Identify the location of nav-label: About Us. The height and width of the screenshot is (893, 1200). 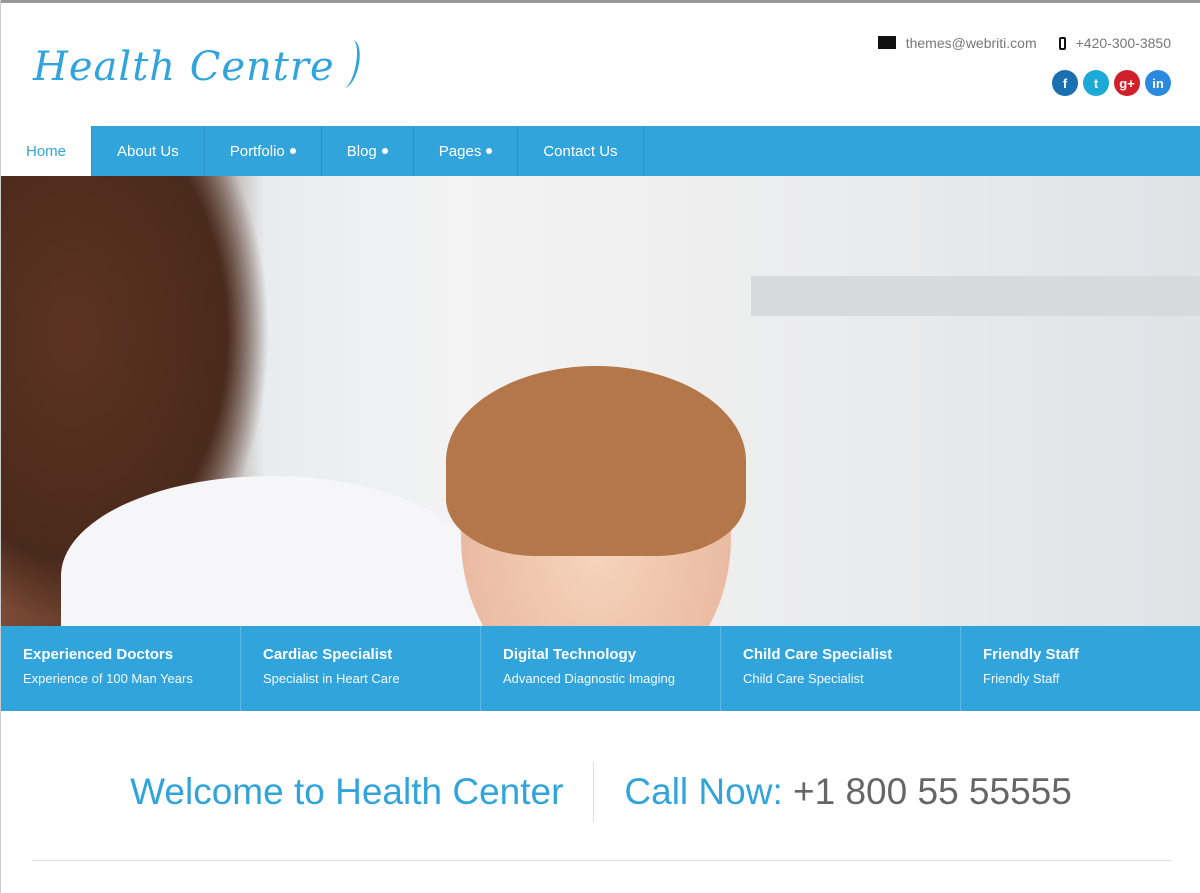
(148, 151).